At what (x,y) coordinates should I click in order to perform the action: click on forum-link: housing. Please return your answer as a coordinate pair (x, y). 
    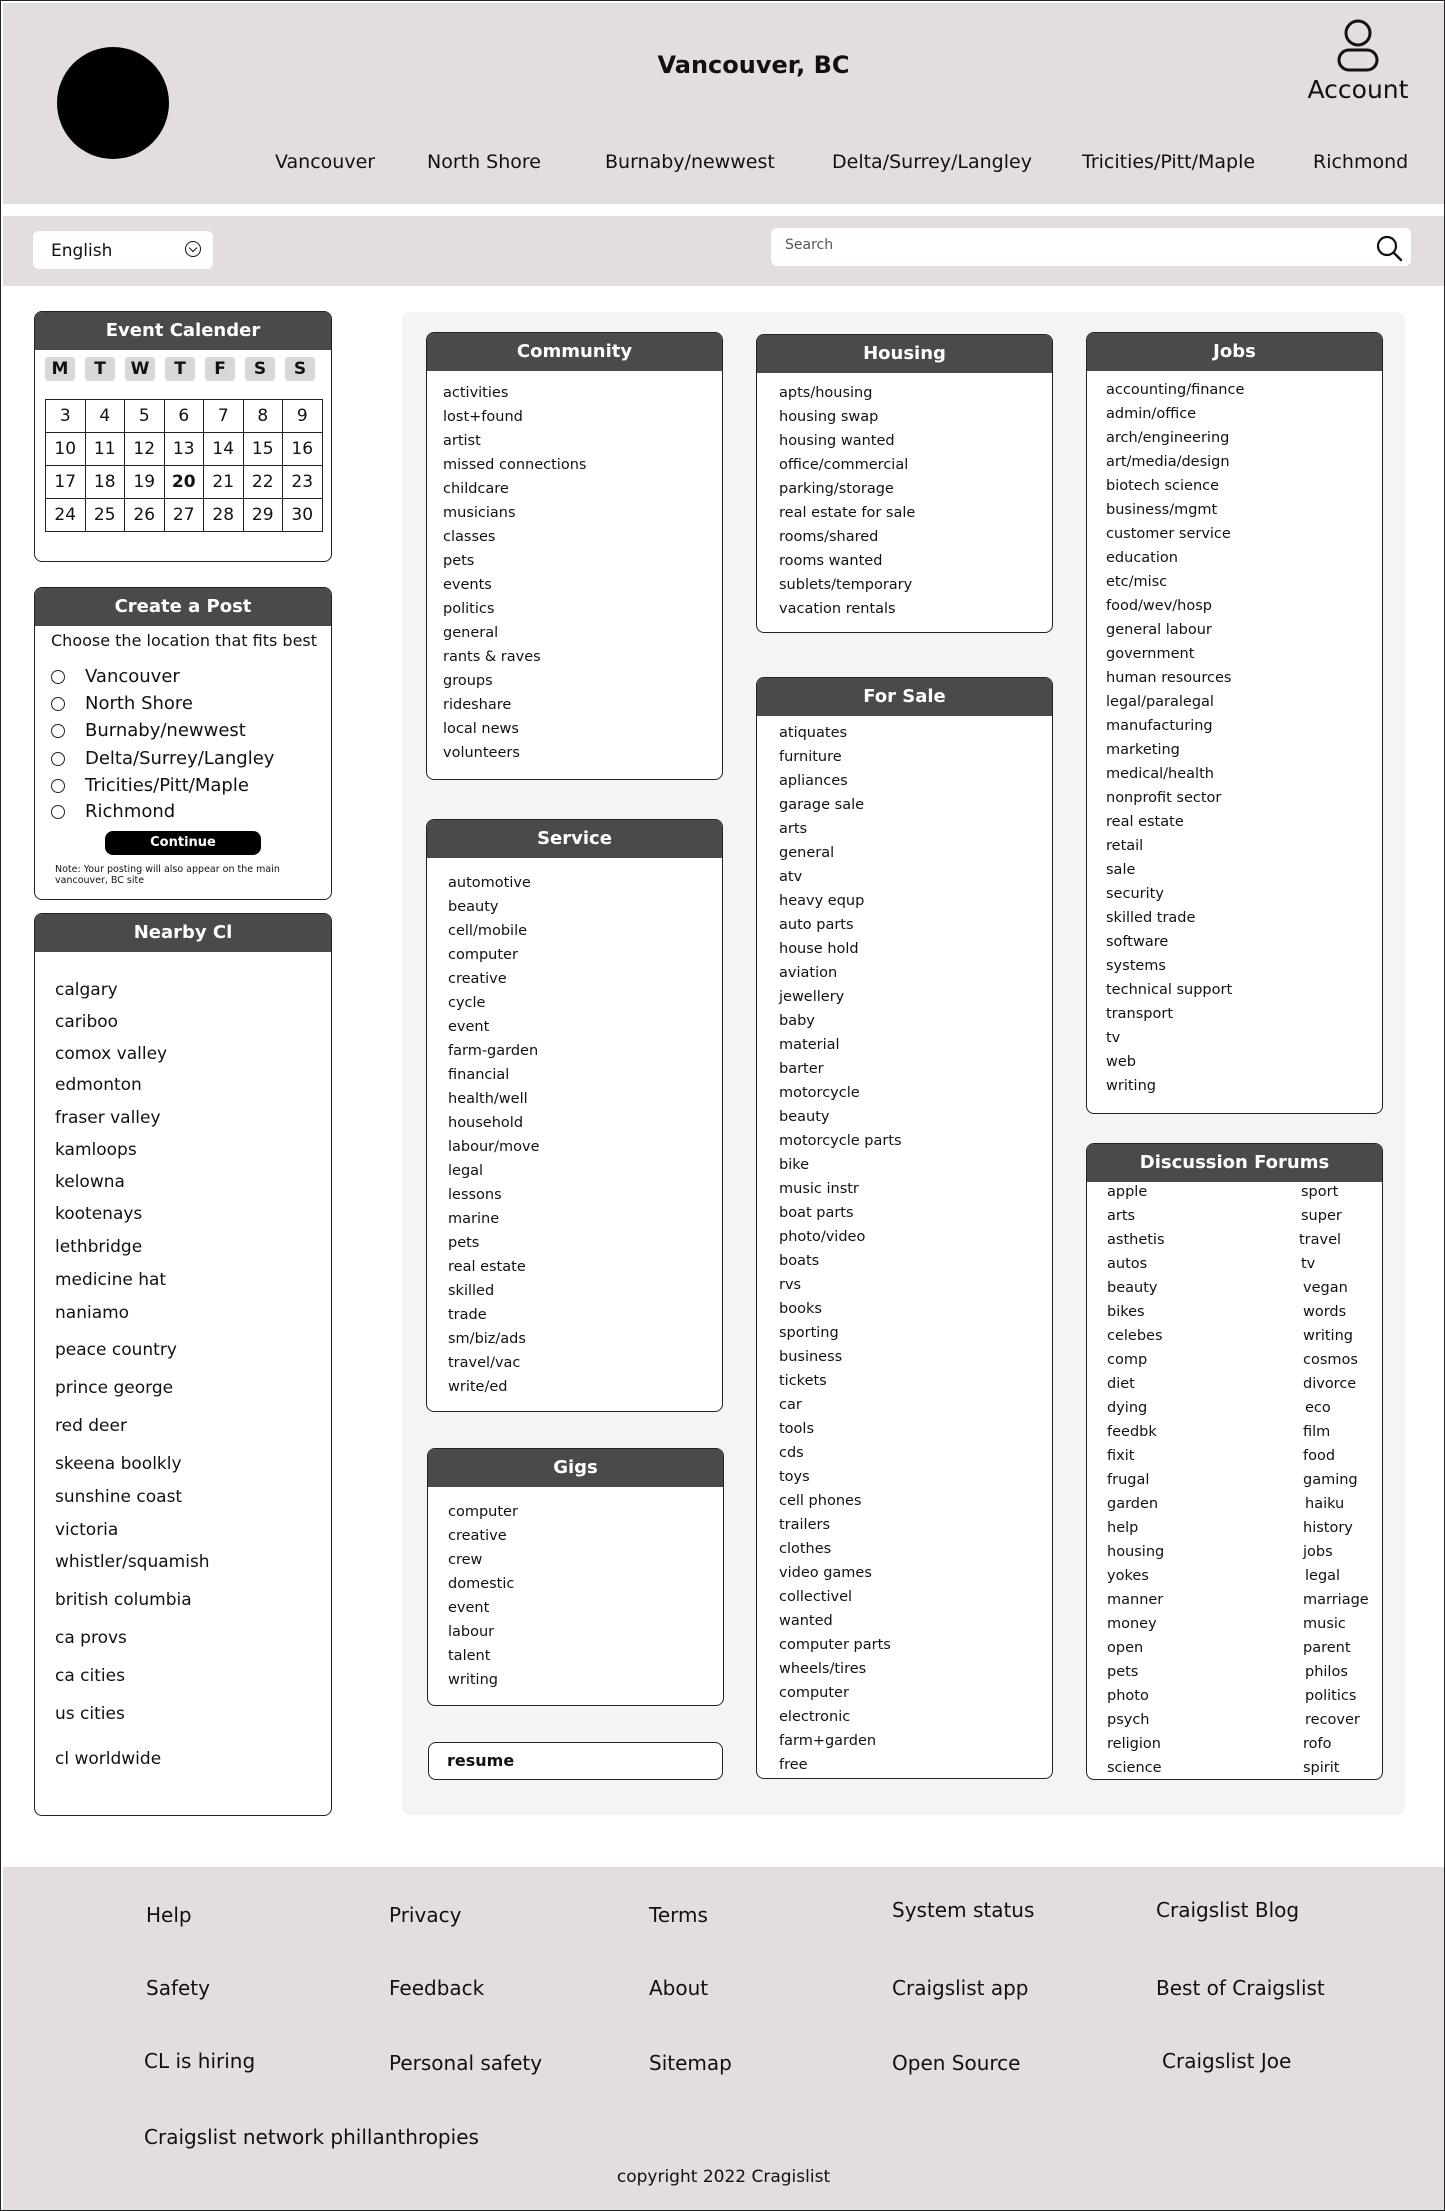
    Looking at the image, I should click on (1135, 1552).